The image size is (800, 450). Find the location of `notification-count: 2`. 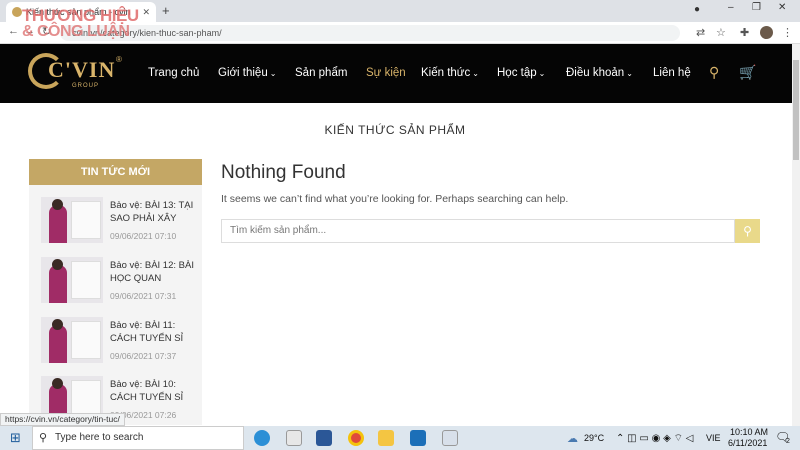

notification-count: 2 is located at coordinates (788, 441).